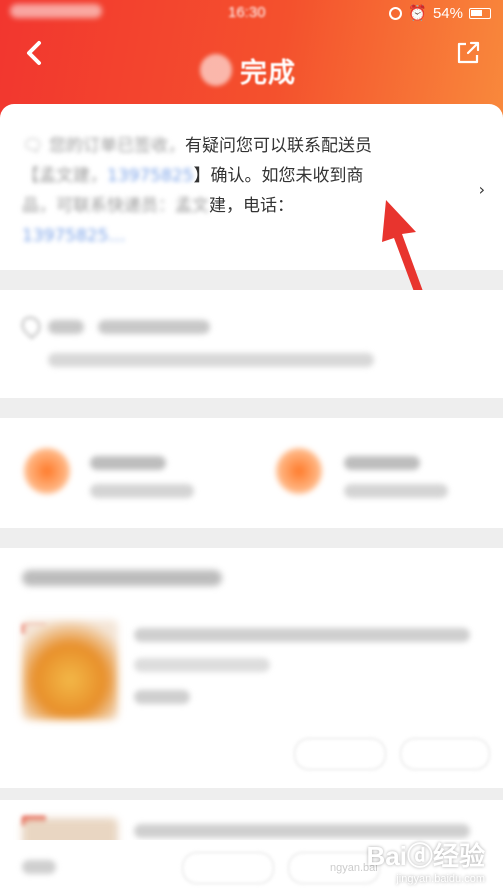 The image size is (503, 890). What do you see at coordinates (202, 665) in the screenshot?
I see `product-spec` at bounding box center [202, 665].